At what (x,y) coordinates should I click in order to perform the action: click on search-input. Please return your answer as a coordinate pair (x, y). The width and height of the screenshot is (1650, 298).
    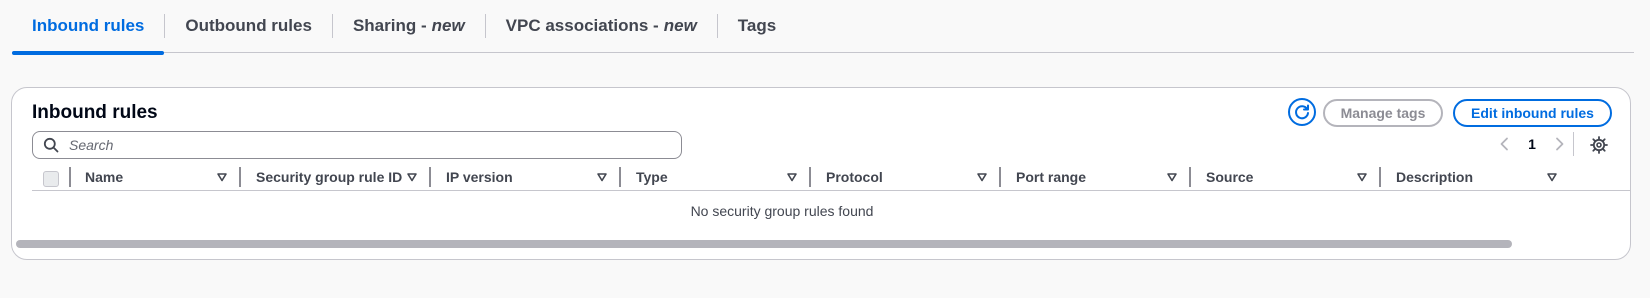
    Looking at the image, I should click on (369, 145).